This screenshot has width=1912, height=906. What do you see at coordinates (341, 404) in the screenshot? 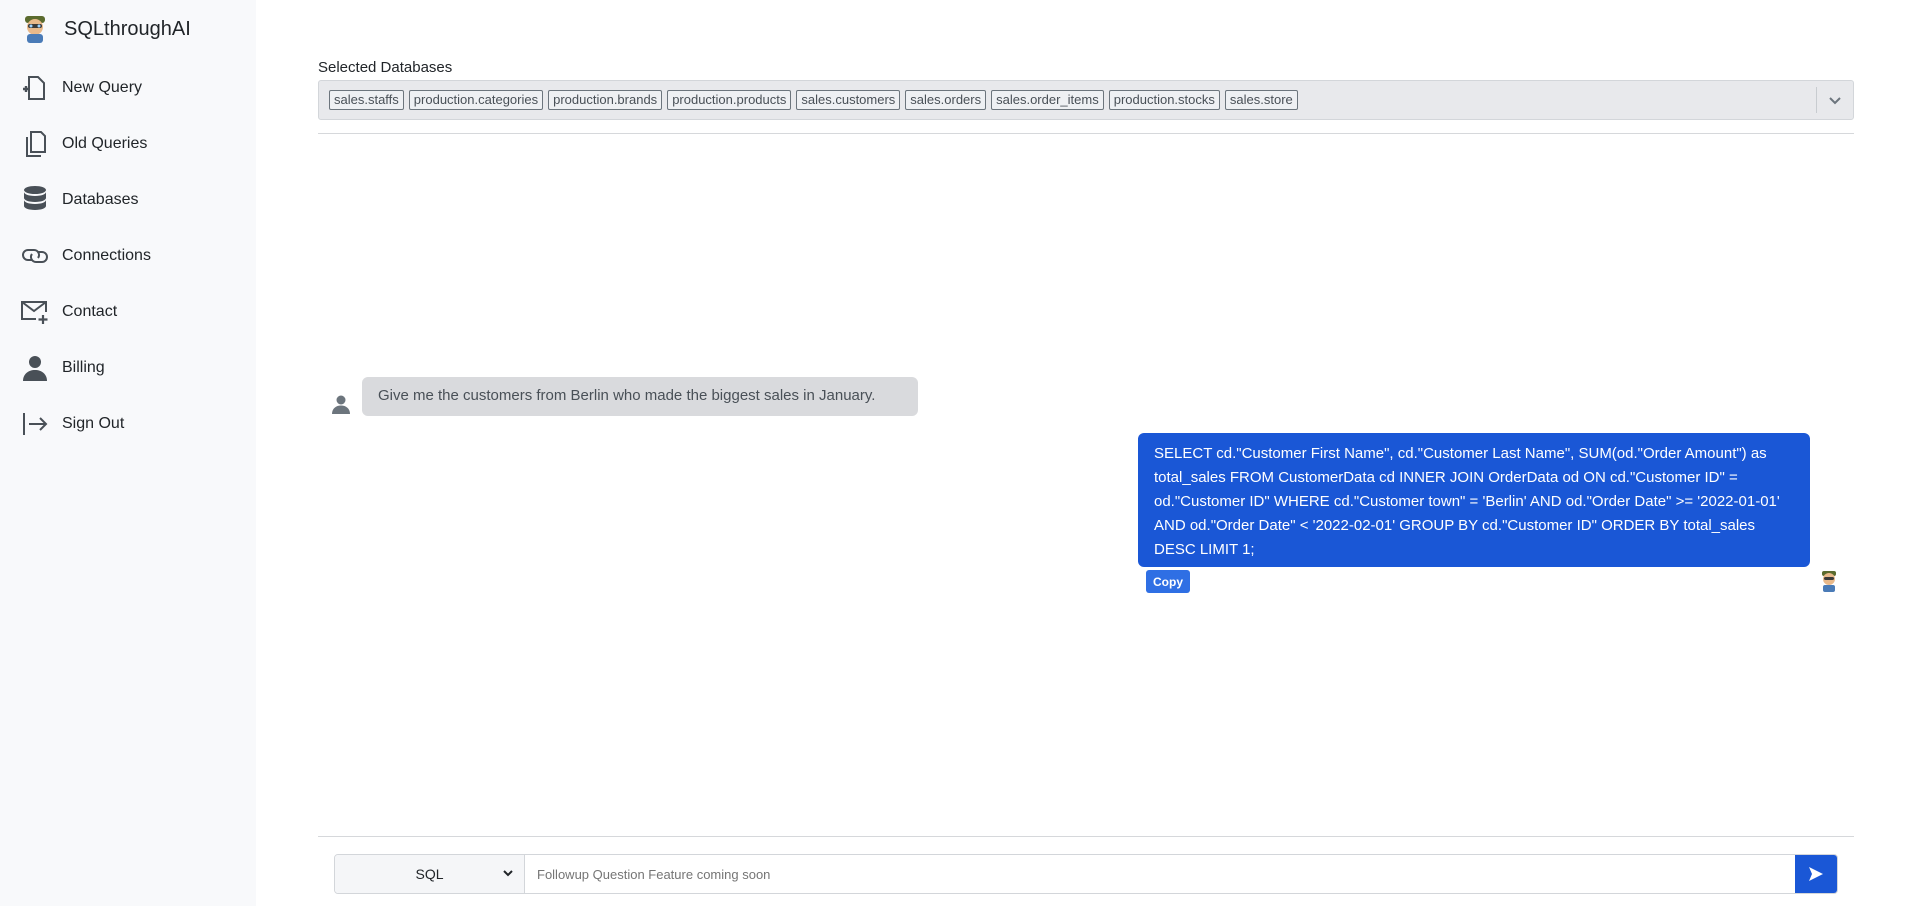
I see `user-avatar-icon` at bounding box center [341, 404].